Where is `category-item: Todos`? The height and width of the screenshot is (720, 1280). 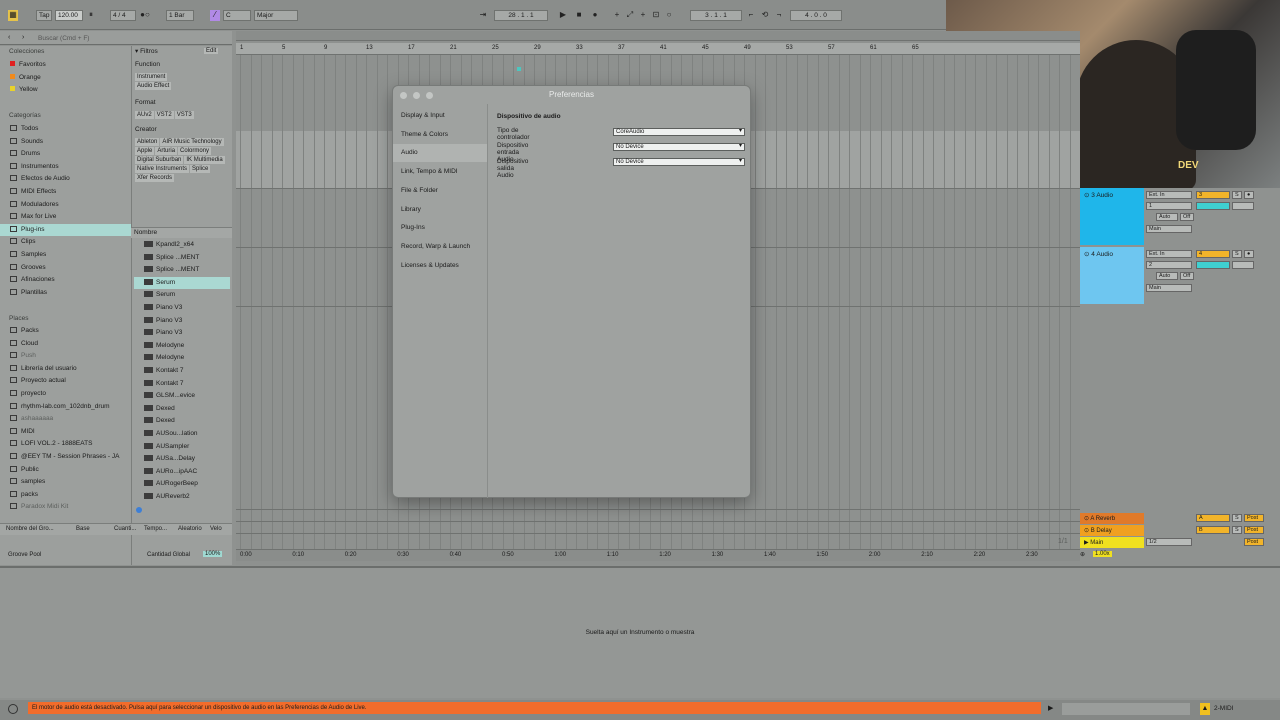 category-item: Todos is located at coordinates (65, 129).